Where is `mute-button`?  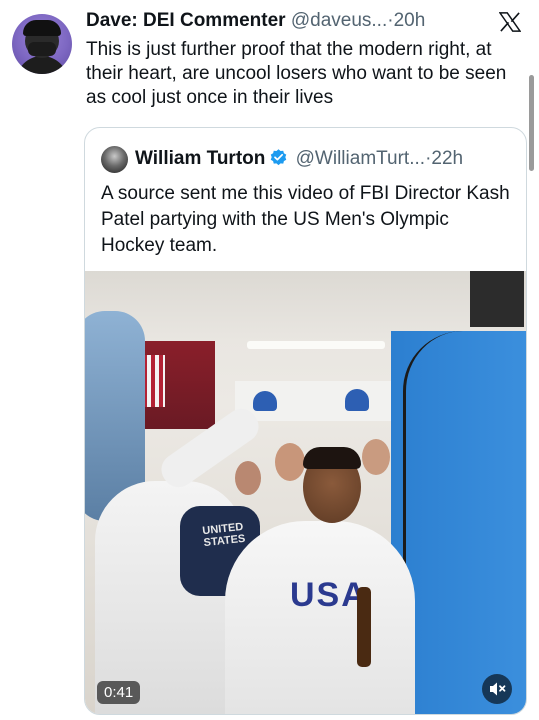
mute-button is located at coordinates (497, 689).